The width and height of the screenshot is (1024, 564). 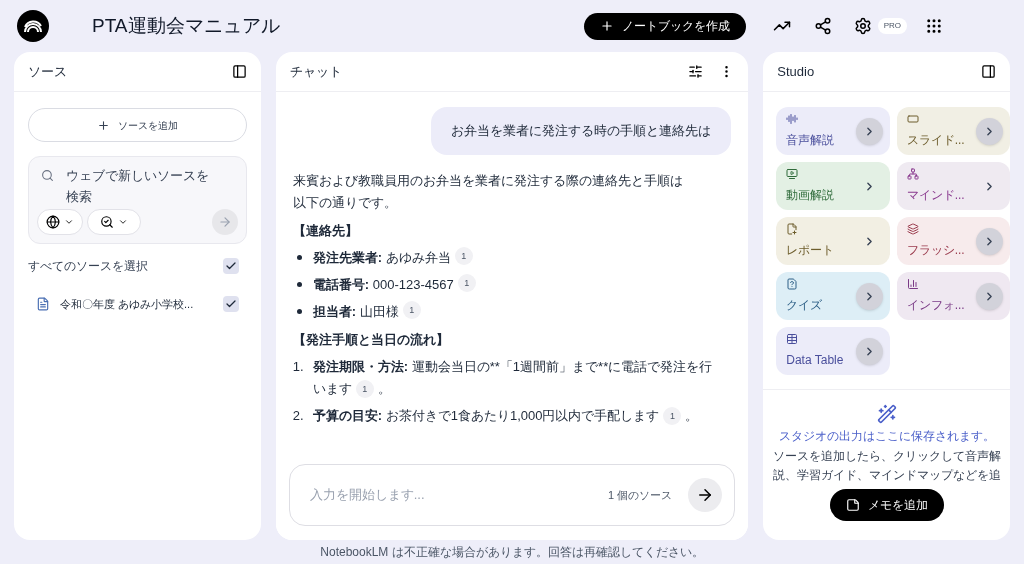 What do you see at coordinates (381, 257) in the screenshot?
I see `contact-detail: 発注先業者: あゆみ弁当` at bounding box center [381, 257].